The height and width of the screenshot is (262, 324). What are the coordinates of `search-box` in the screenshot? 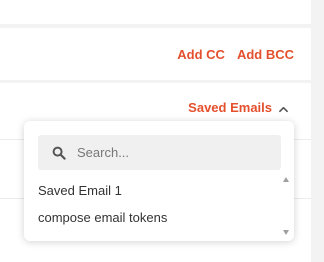 It's located at (159, 152).